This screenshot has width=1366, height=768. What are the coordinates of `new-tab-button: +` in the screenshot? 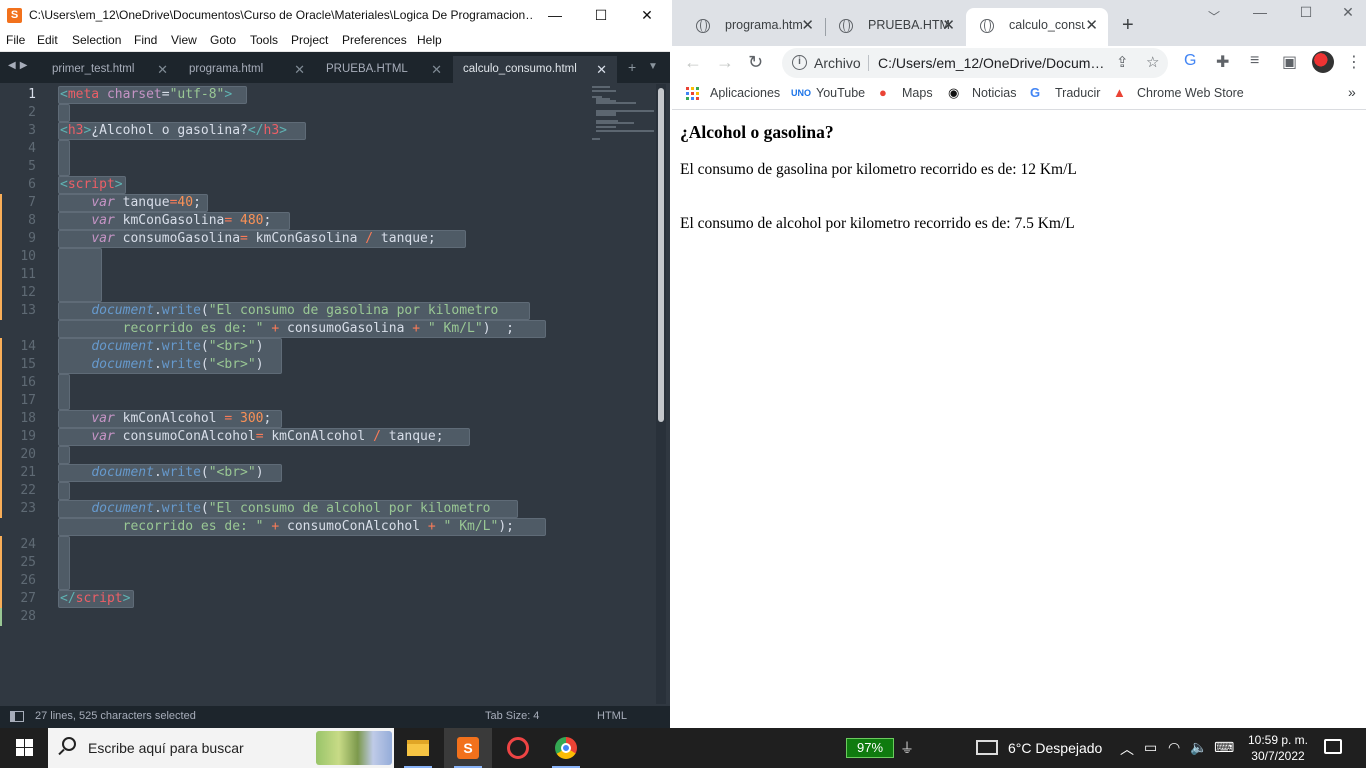 It's located at (1128, 25).